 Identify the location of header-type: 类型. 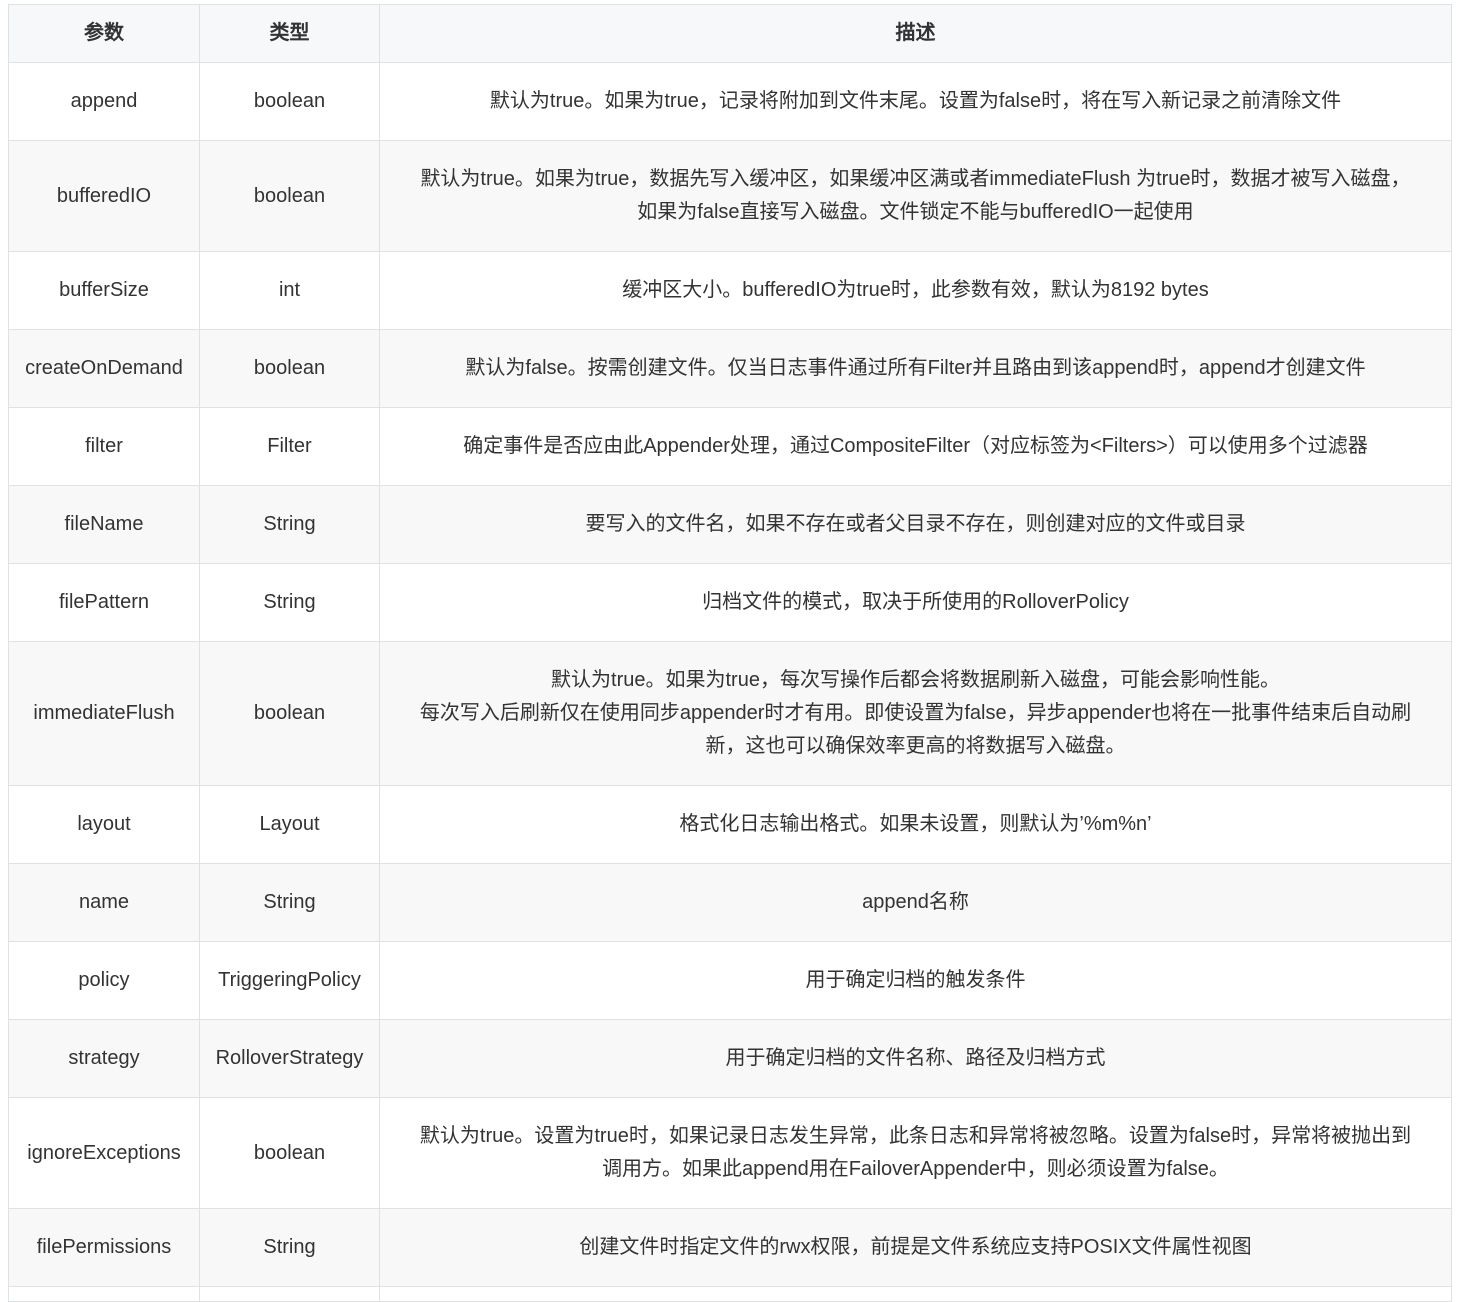
(289, 33).